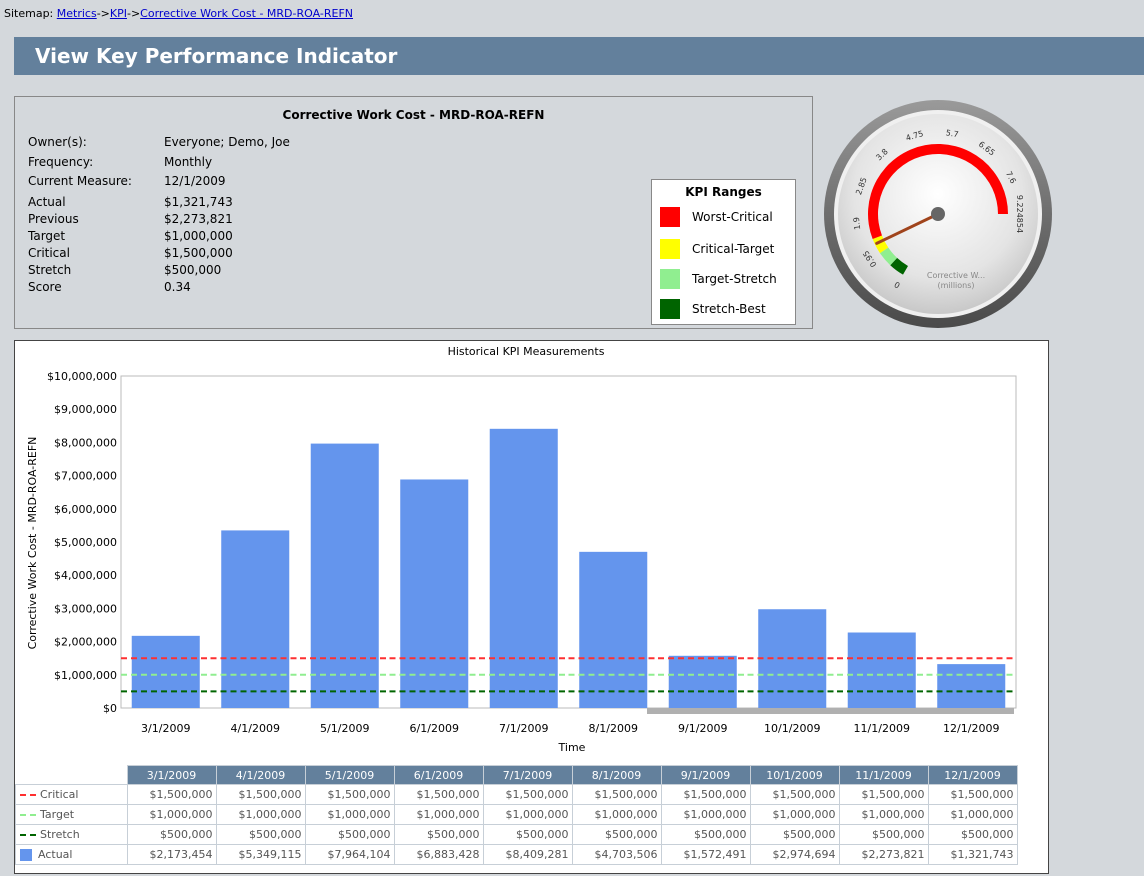 The height and width of the screenshot is (876, 1144). I want to click on gauge-unit-label: (millions), so click(955, 285).